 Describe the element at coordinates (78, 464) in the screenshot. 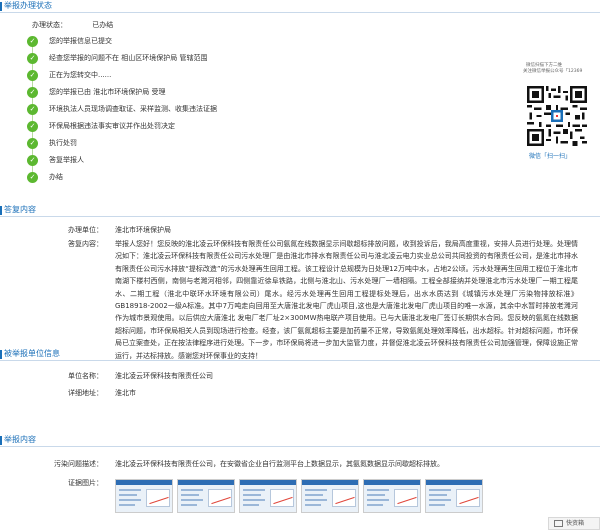

I see `issue-label: 污染问题描述：` at that location.